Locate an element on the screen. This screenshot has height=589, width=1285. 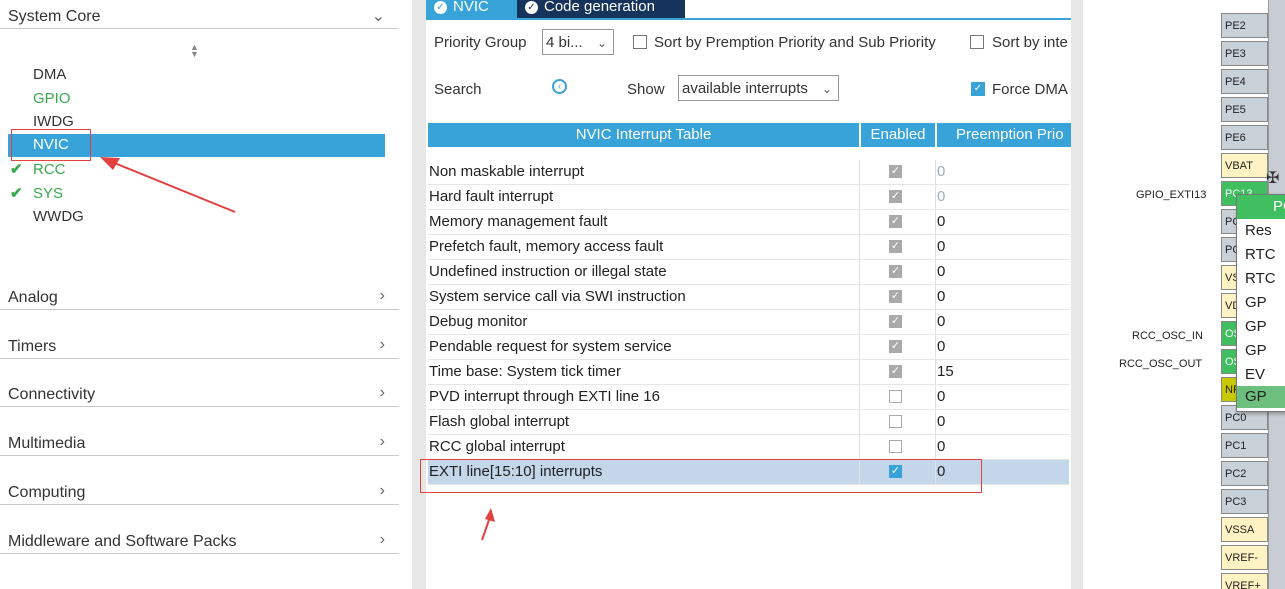
annotation-arrow-nvic is located at coordinates (168, 185).